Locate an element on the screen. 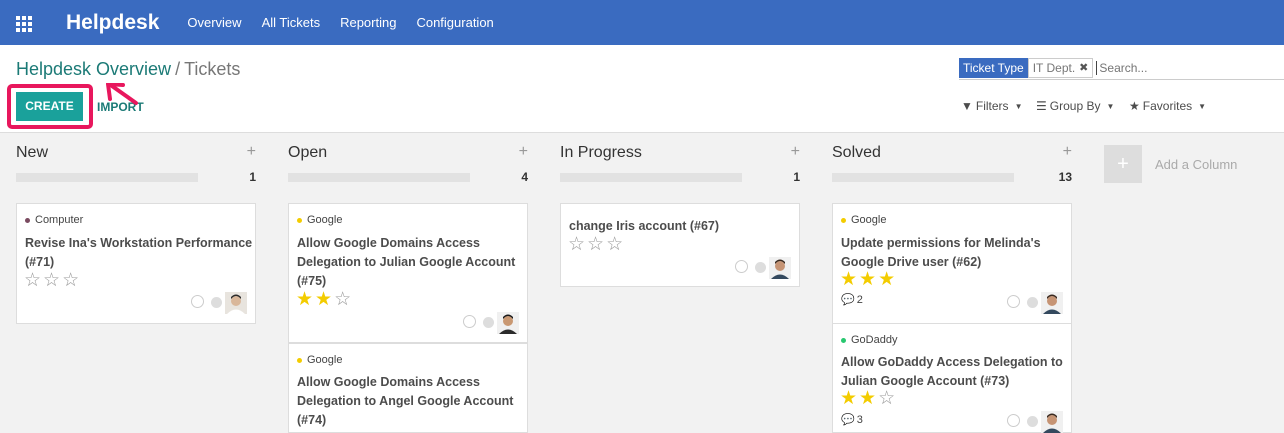 The image size is (1284, 433). filters-label: Filters is located at coordinates (992, 106).